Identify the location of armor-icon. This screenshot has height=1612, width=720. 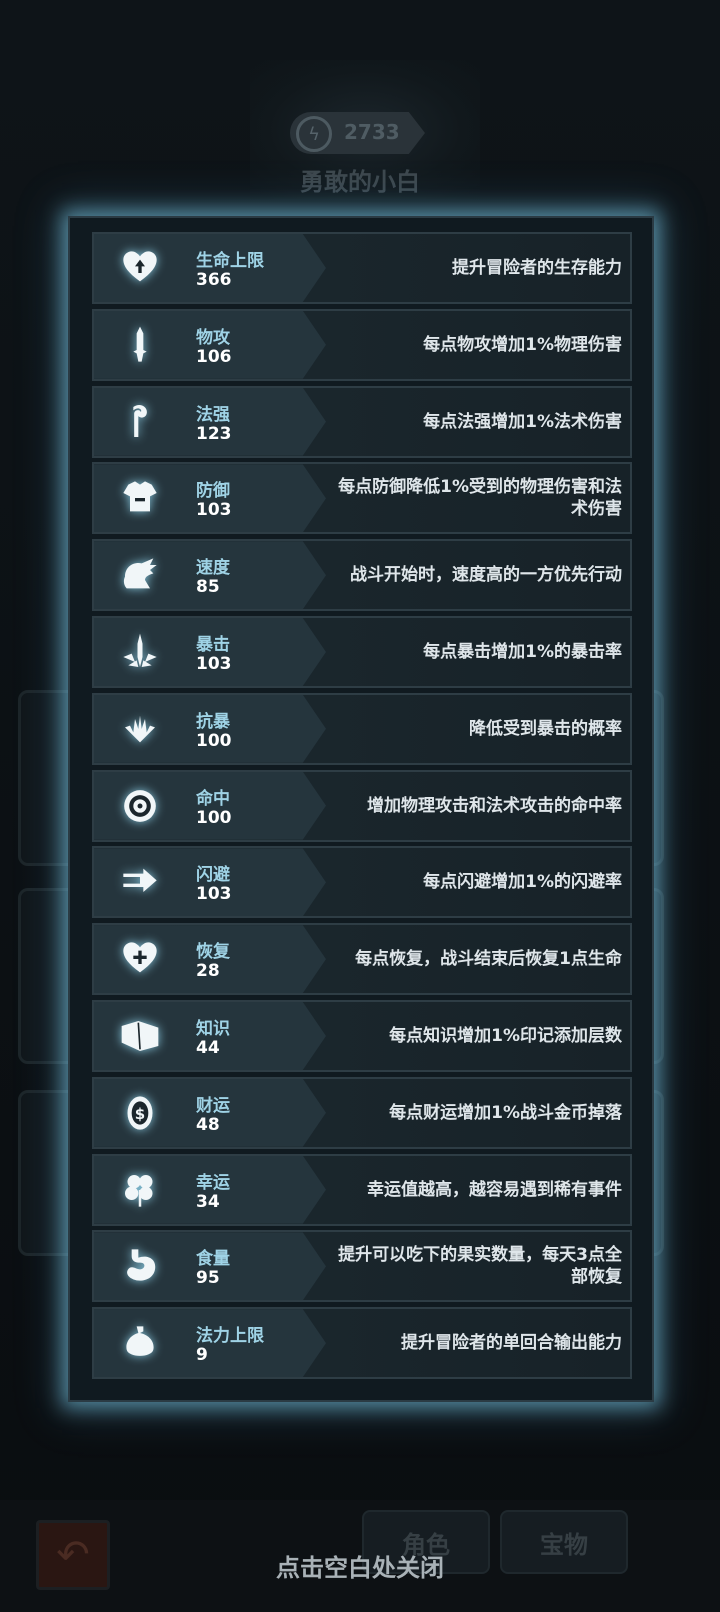
(140, 498).